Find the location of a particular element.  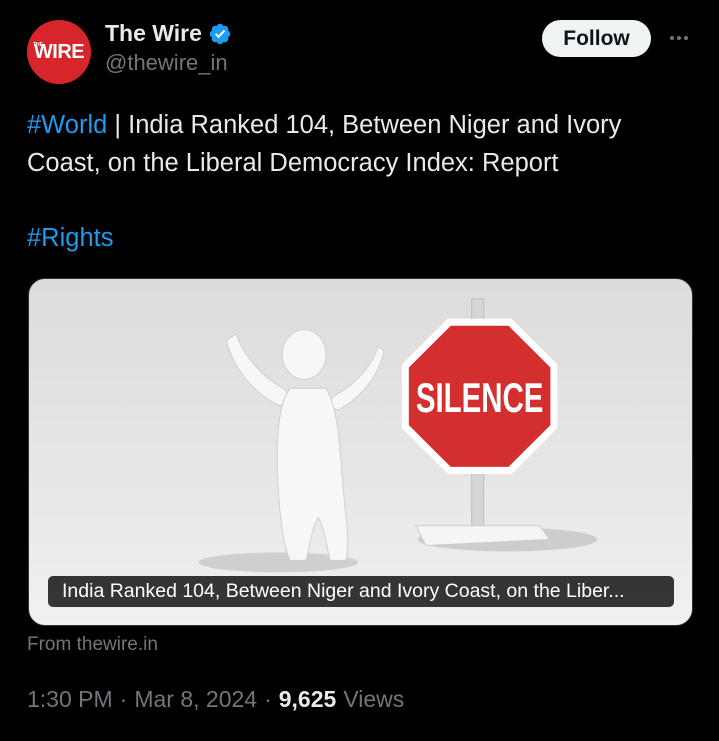

tweet-hashtag-line: #Rights is located at coordinates (70, 238).